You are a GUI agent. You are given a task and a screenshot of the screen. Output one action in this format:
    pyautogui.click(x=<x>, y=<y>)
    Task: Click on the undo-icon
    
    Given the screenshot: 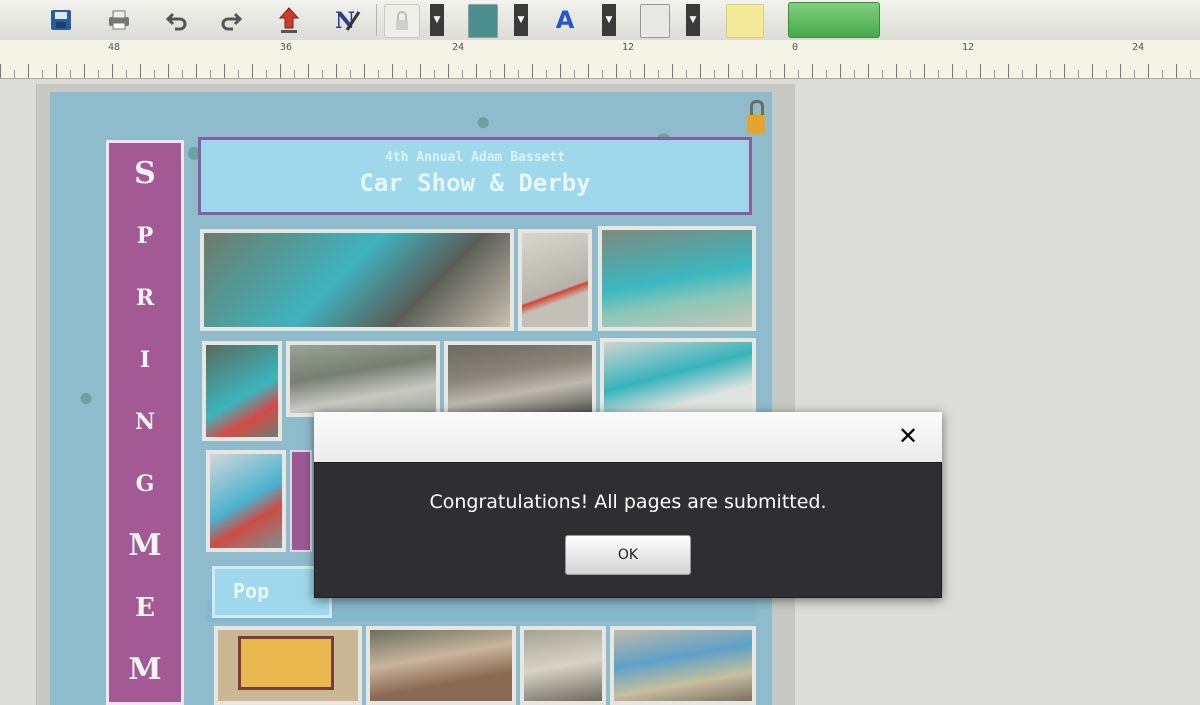 What is the action you would take?
    pyautogui.click(x=177, y=20)
    